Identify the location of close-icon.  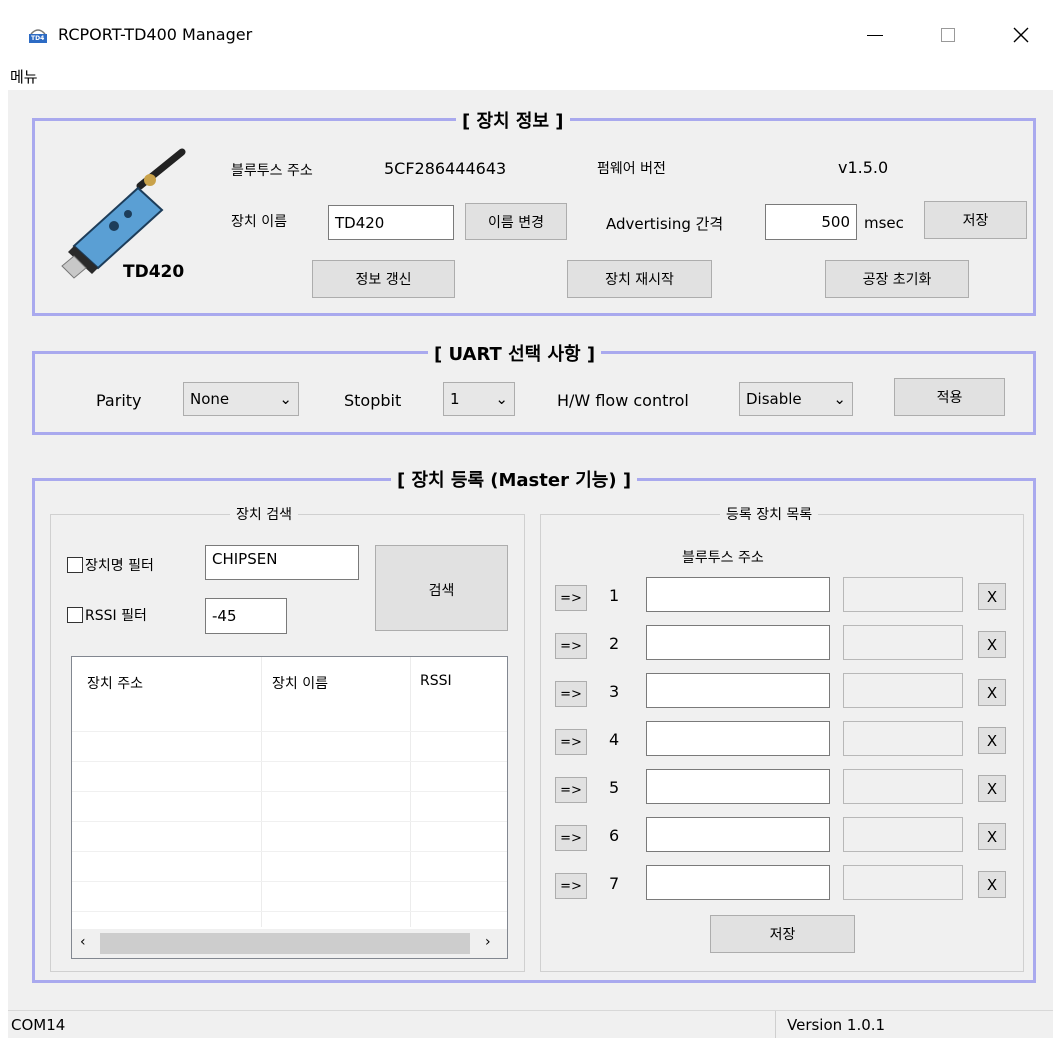
(1021, 35).